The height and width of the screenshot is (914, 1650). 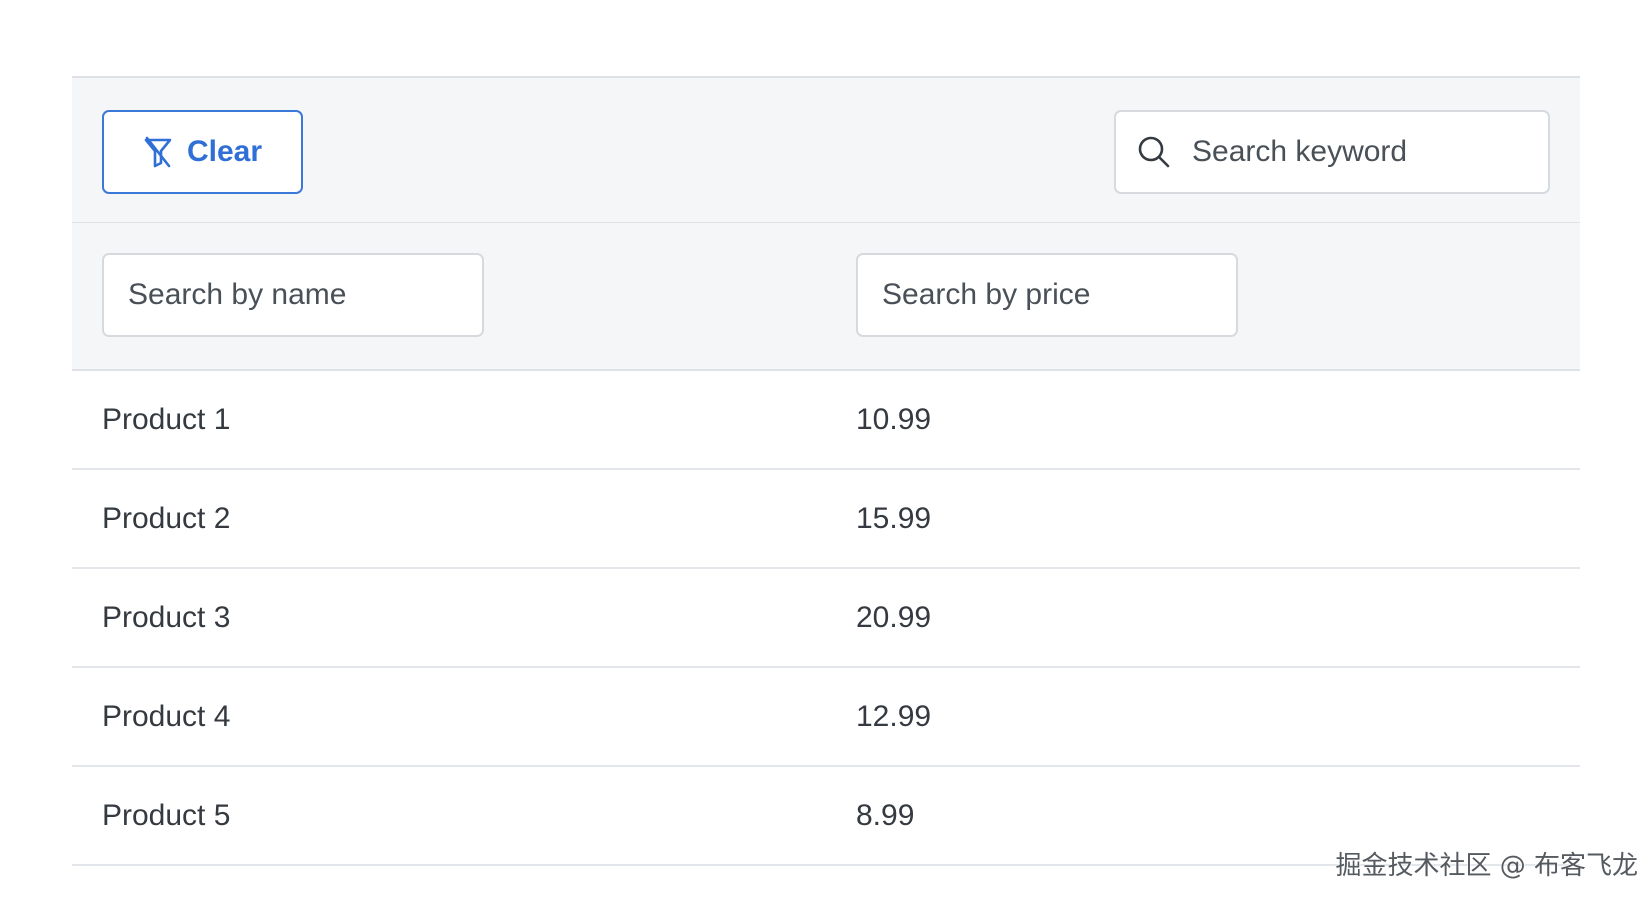 I want to click on price-filter-box, so click(x=1047, y=295).